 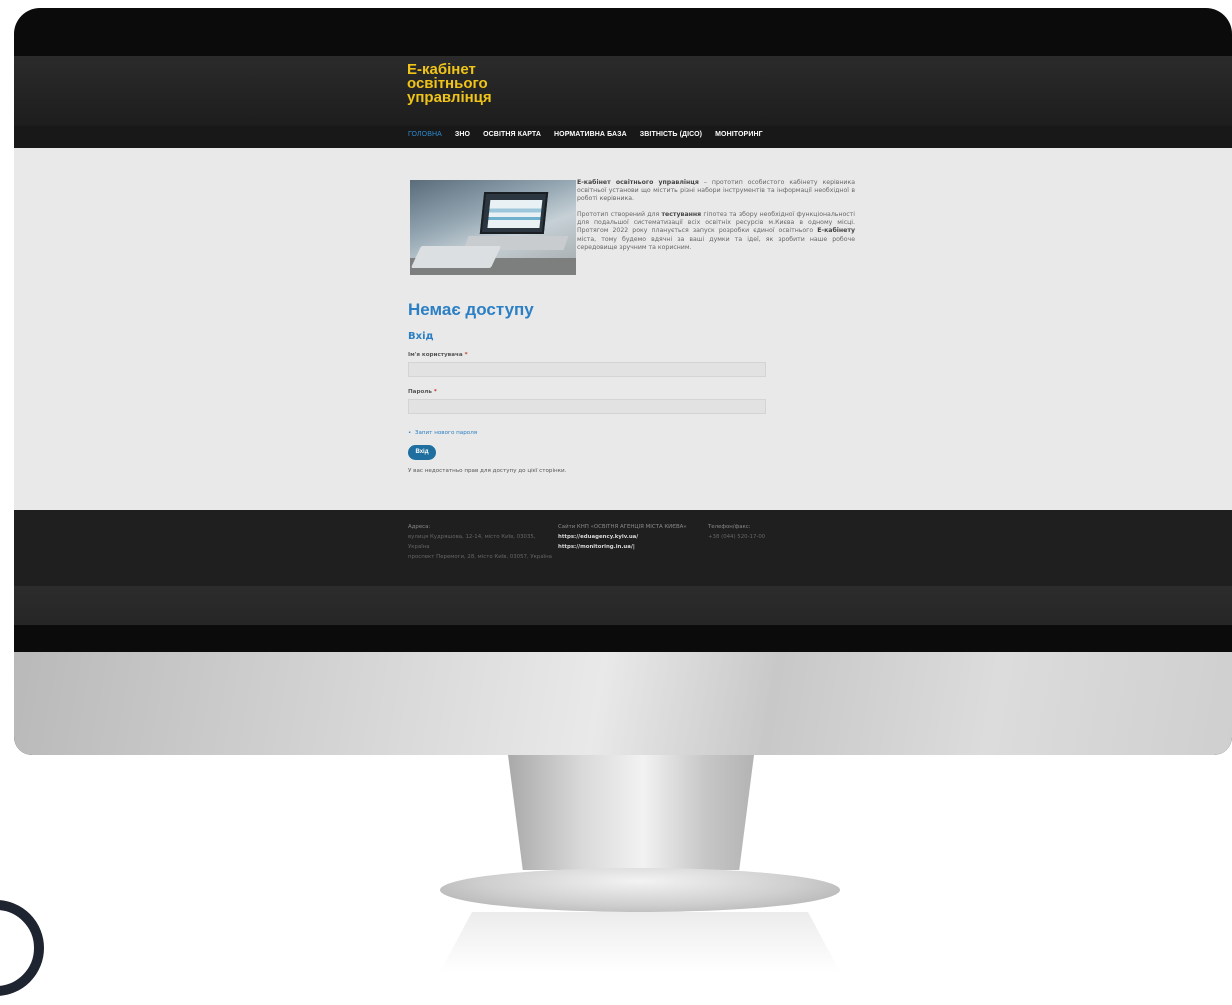 What do you see at coordinates (419, 527) in the screenshot?
I see `address-heading: Адреса:` at bounding box center [419, 527].